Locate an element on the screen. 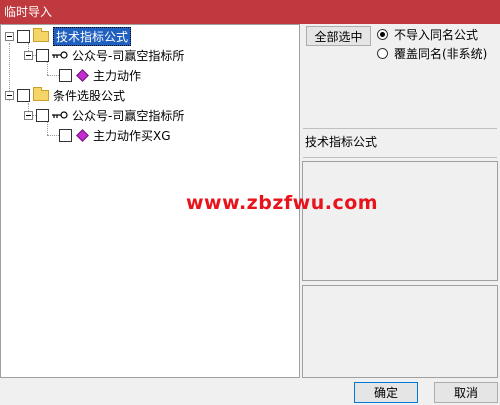 The height and width of the screenshot is (405, 500). detail-panel is located at coordinates (400, 331).